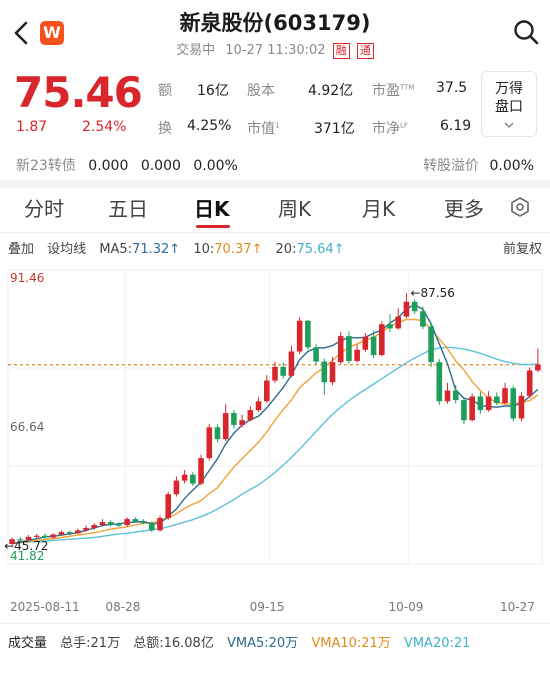 This screenshot has height=673, width=550. What do you see at coordinates (520, 207) in the screenshot?
I see `settings-hexagon-icon` at bounding box center [520, 207].